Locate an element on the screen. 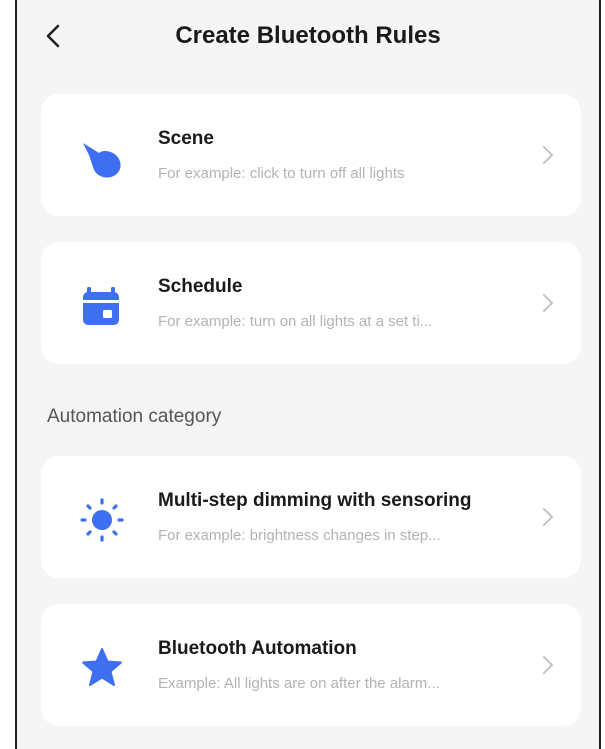 Image resolution: width=605 pixels, height=749 pixels. header: Create Bluetooth Rules is located at coordinates (308, 40).